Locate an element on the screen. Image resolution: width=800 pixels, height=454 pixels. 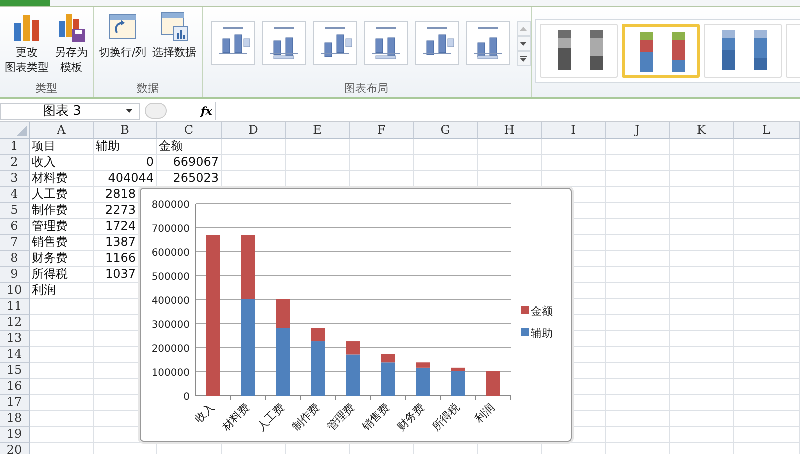
column-header: H is located at coordinates (510, 130).